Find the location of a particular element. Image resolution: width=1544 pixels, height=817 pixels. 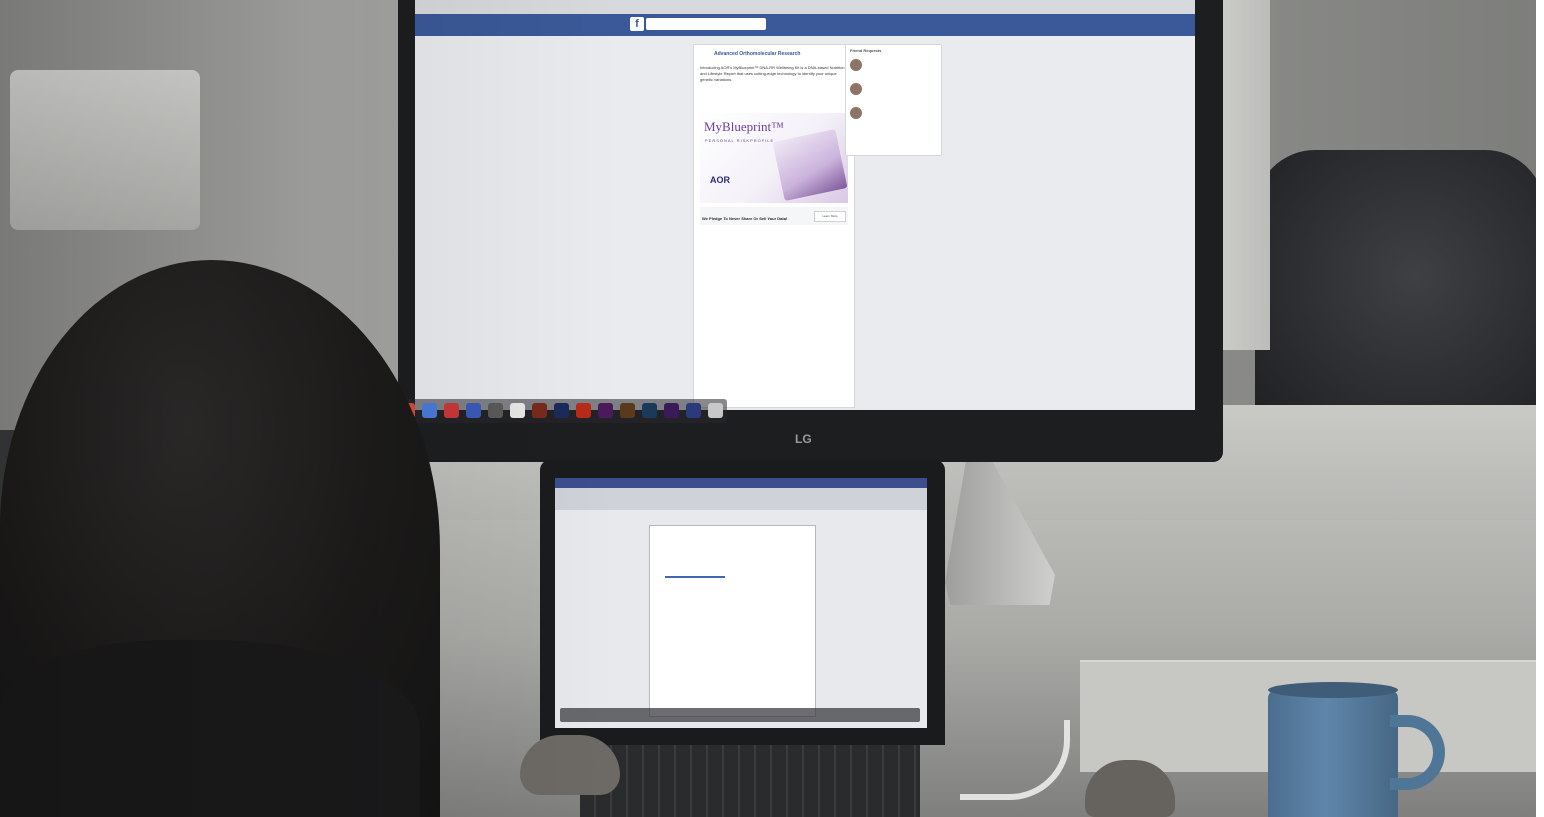

laptop-menu-bar is located at coordinates (741, 483).